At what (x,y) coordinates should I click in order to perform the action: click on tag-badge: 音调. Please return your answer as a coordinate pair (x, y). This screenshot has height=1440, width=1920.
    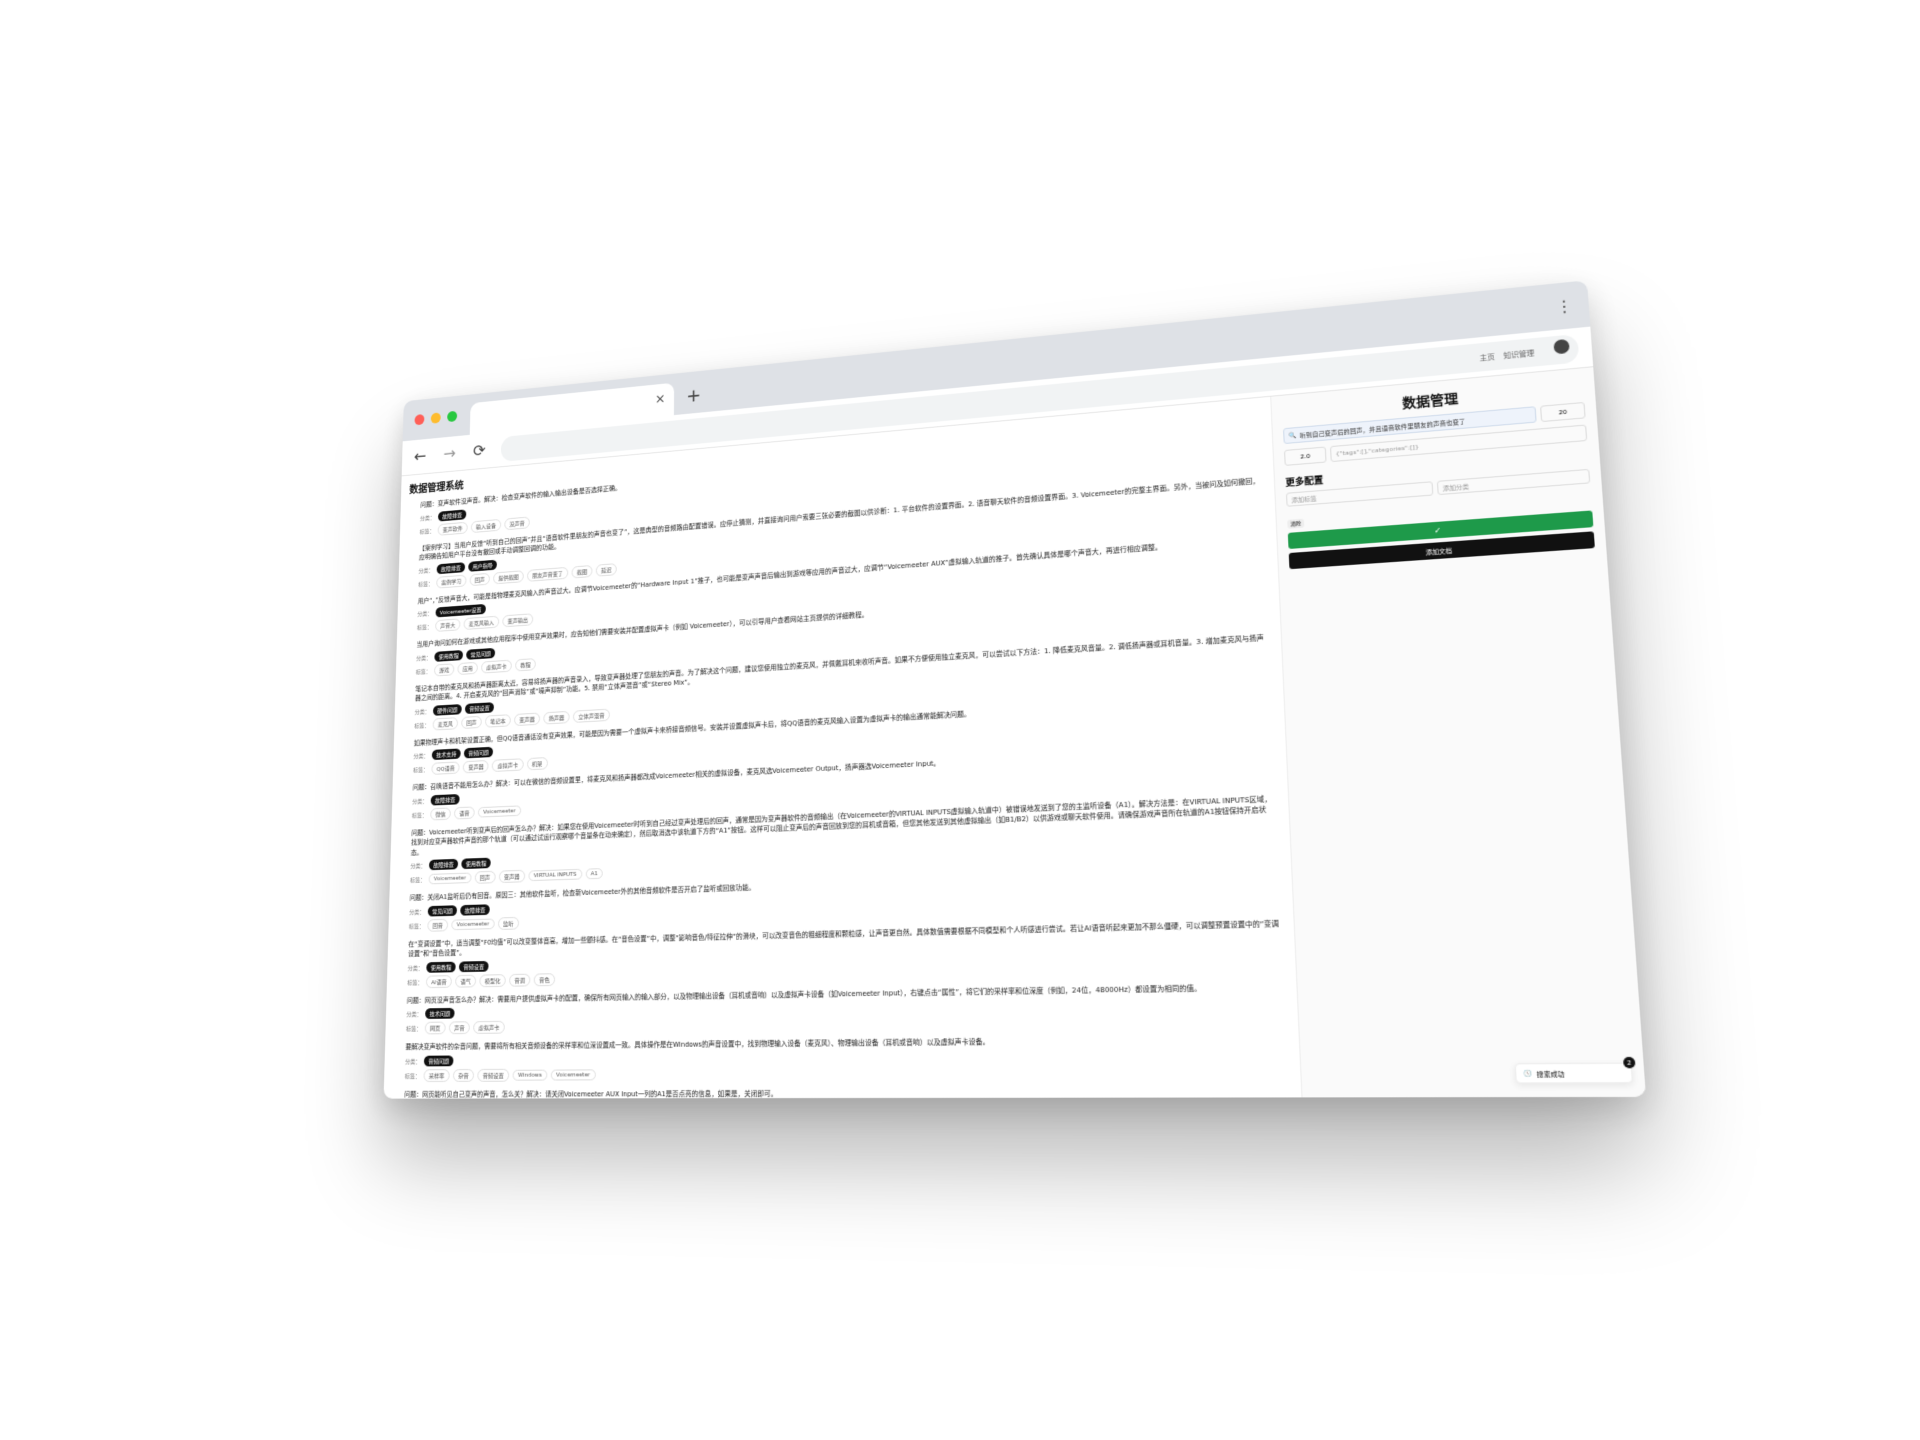
    Looking at the image, I should click on (519, 980).